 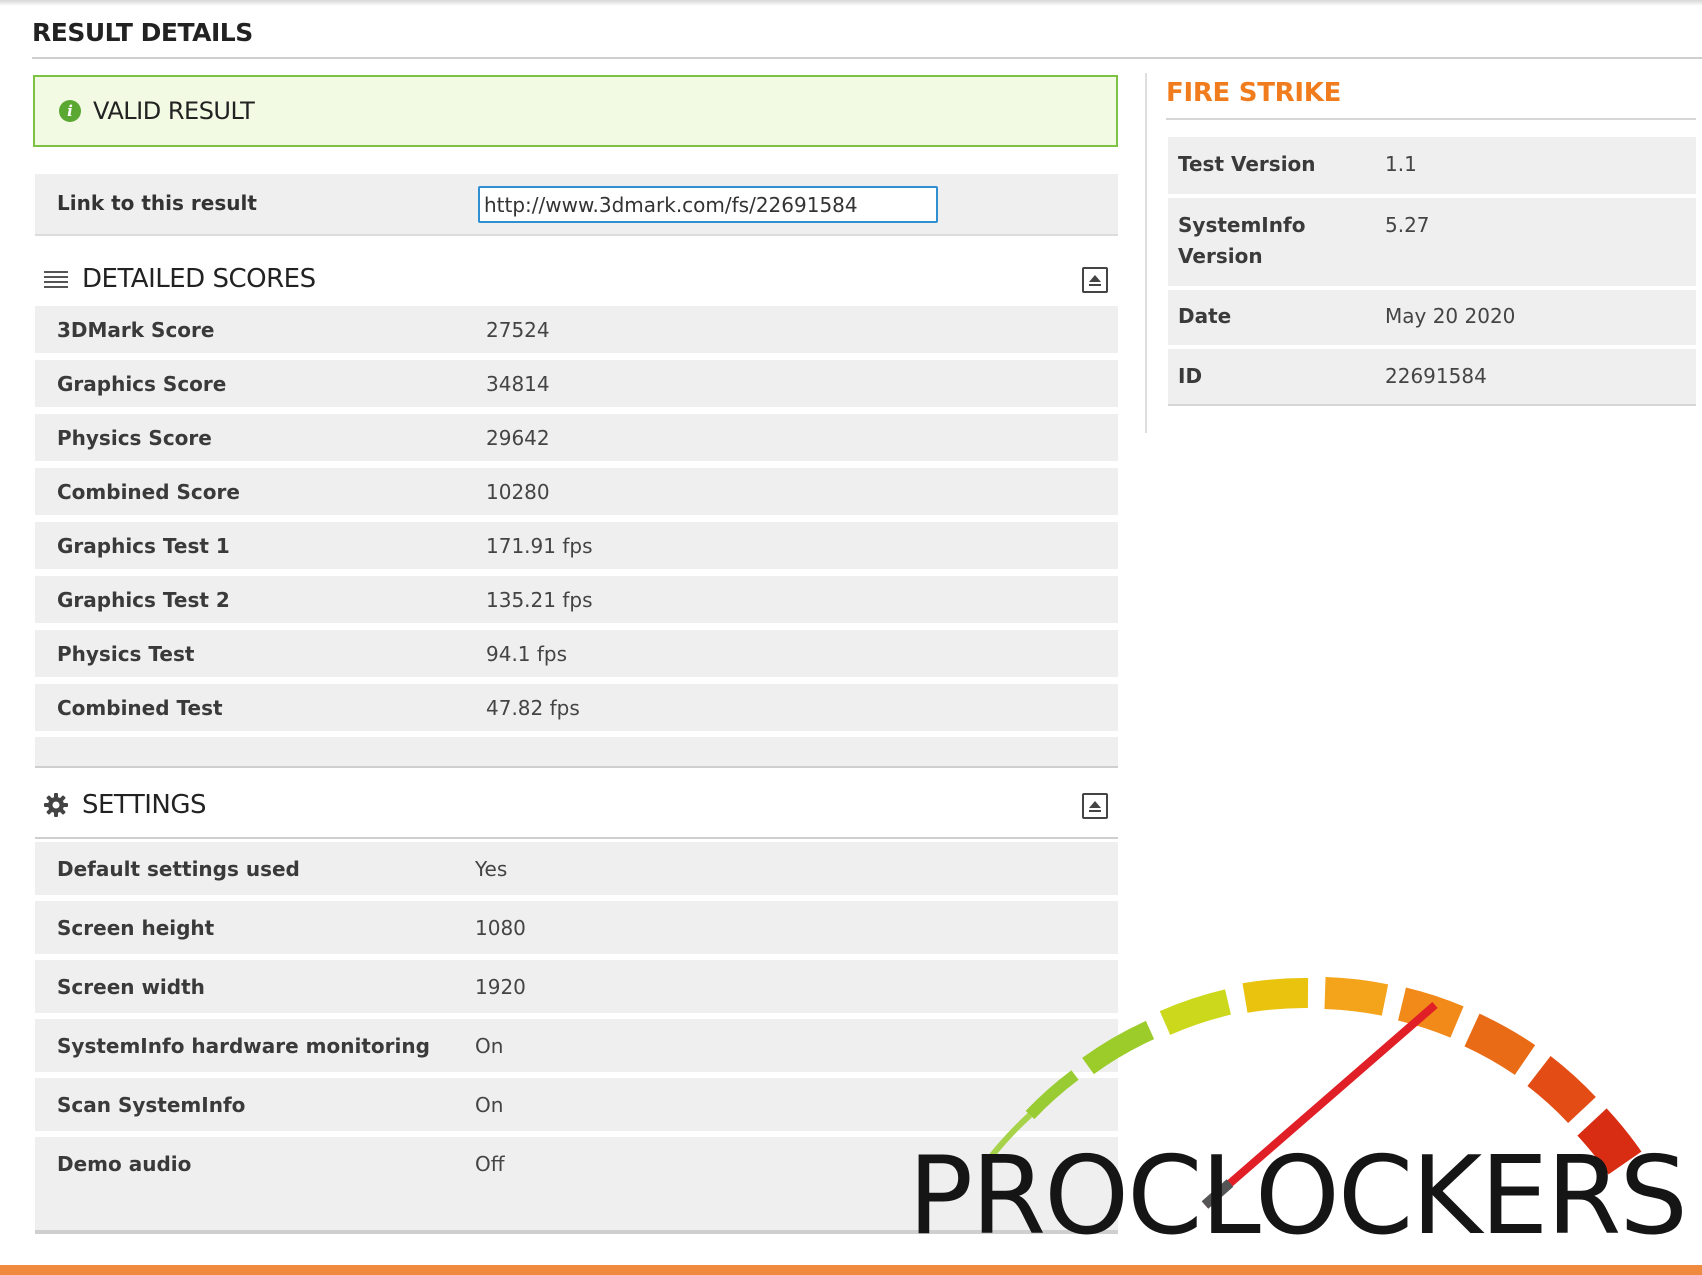 What do you see at coordinates (1242, 240) in the screenshot?
I see `test-info-label: SystemInfo Version` at bounding box center [1242, 240].